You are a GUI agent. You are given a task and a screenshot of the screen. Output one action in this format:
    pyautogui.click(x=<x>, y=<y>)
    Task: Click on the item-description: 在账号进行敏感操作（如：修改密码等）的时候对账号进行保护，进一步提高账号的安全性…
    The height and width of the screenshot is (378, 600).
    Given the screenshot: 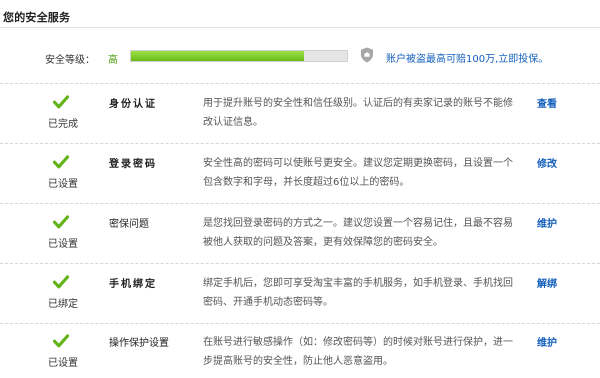 What is the action you would take?
    pyautogui.click(x=358, y=352)
    